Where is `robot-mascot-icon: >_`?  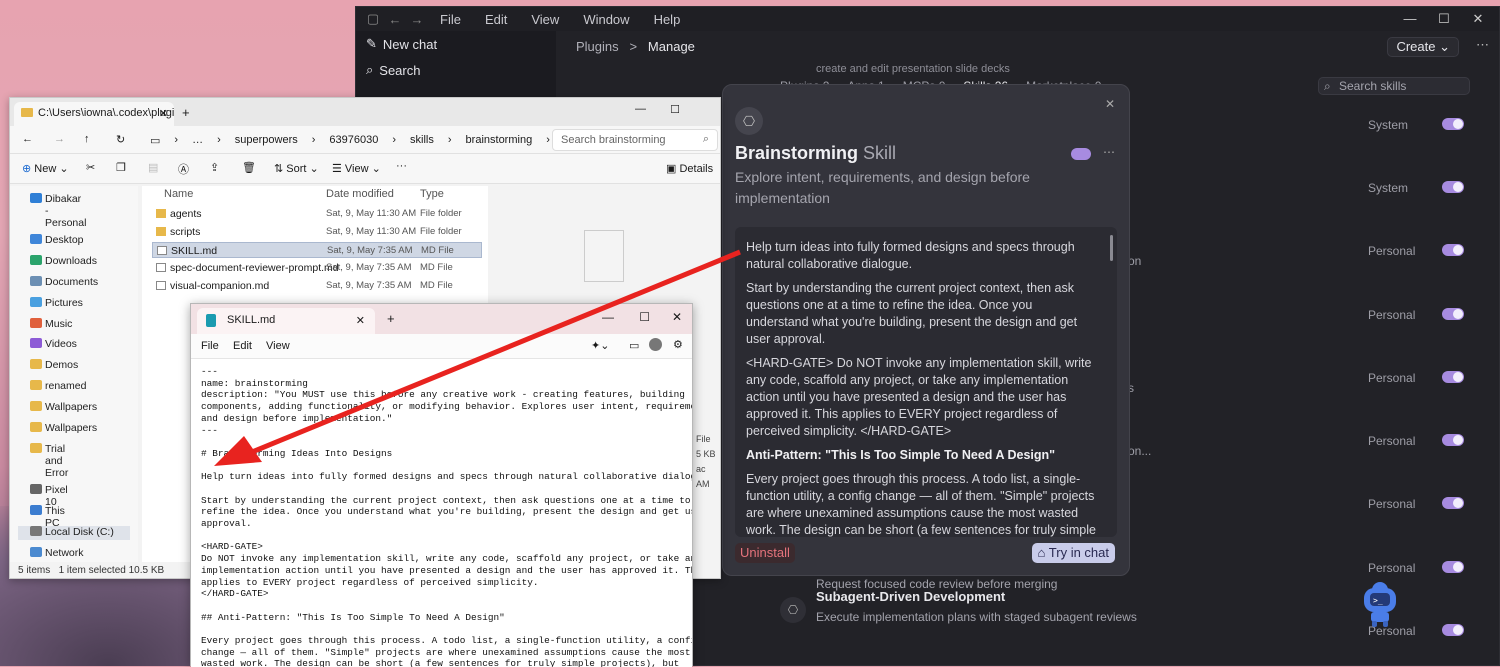
robot-mascot-icon: >_ is located at coordinates (1380, 604).